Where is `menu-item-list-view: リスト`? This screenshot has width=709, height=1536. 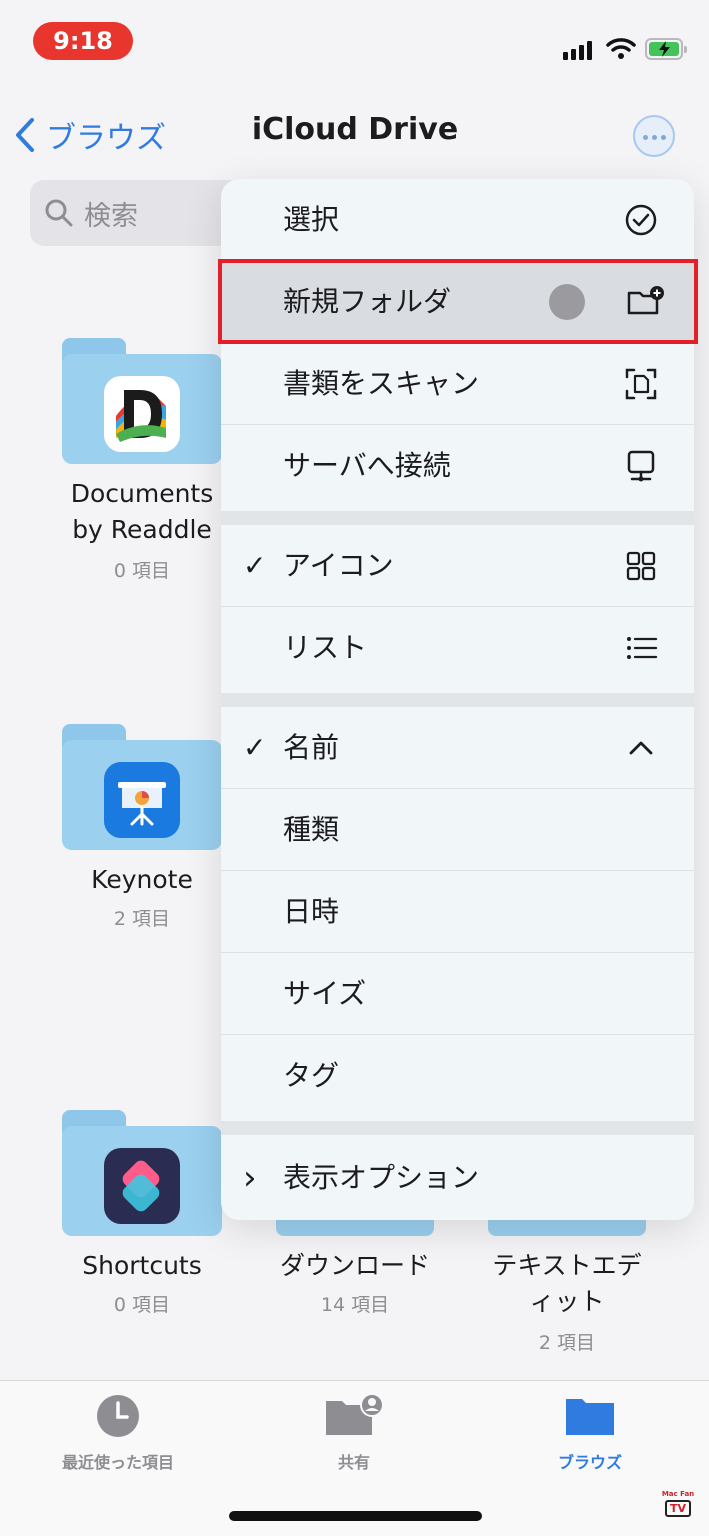
menu-item-list-view: リスト is located at coordinates (457, 648).